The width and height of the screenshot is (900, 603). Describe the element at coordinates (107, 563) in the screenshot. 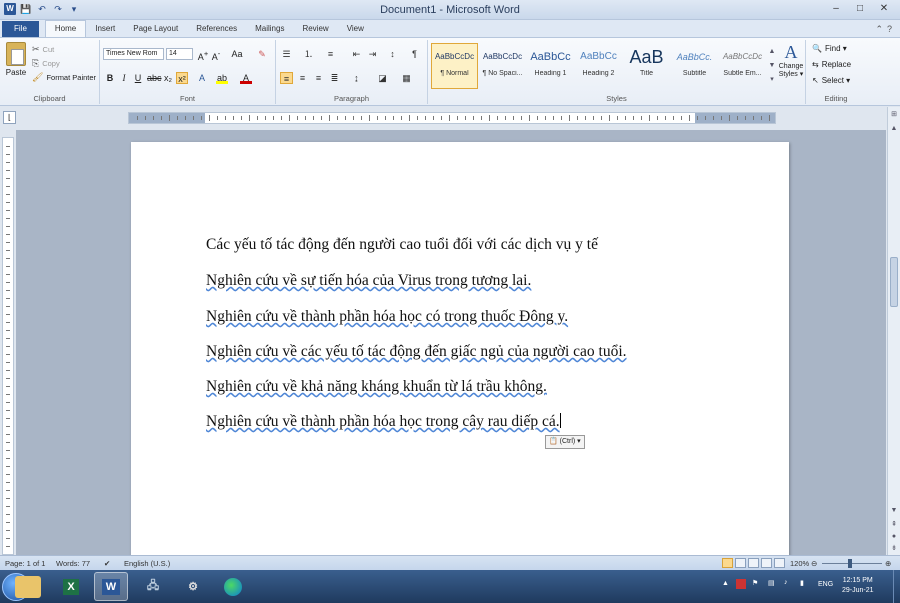

I see `proofing-icon: ✔` at that location.